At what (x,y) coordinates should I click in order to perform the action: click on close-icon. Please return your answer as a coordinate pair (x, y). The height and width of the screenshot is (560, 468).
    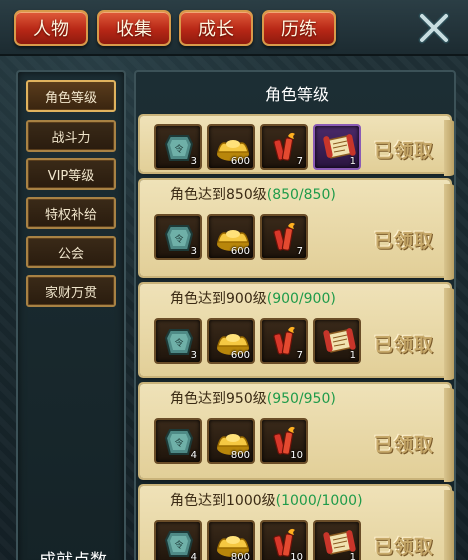
    Looking at the image, I should click on (434, 28).